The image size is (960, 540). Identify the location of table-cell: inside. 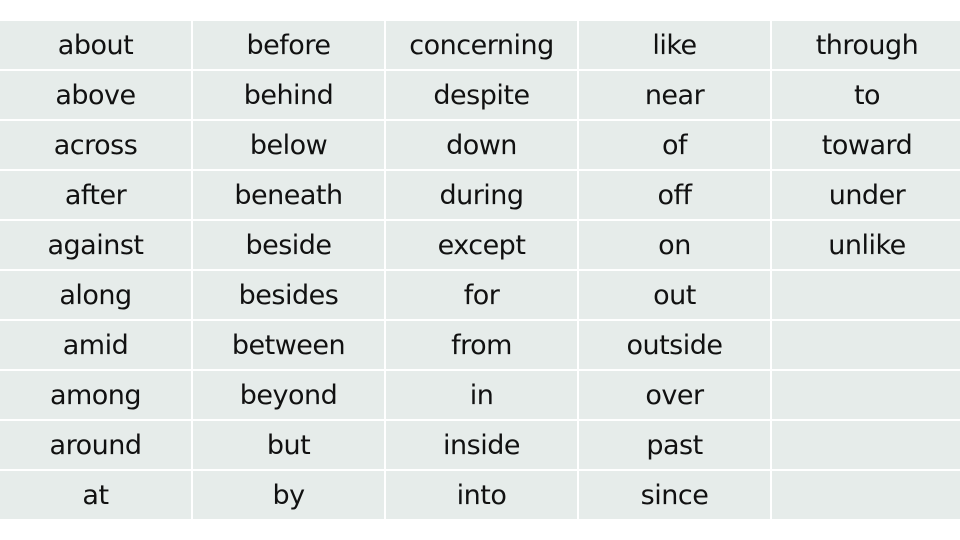
(481, 445).